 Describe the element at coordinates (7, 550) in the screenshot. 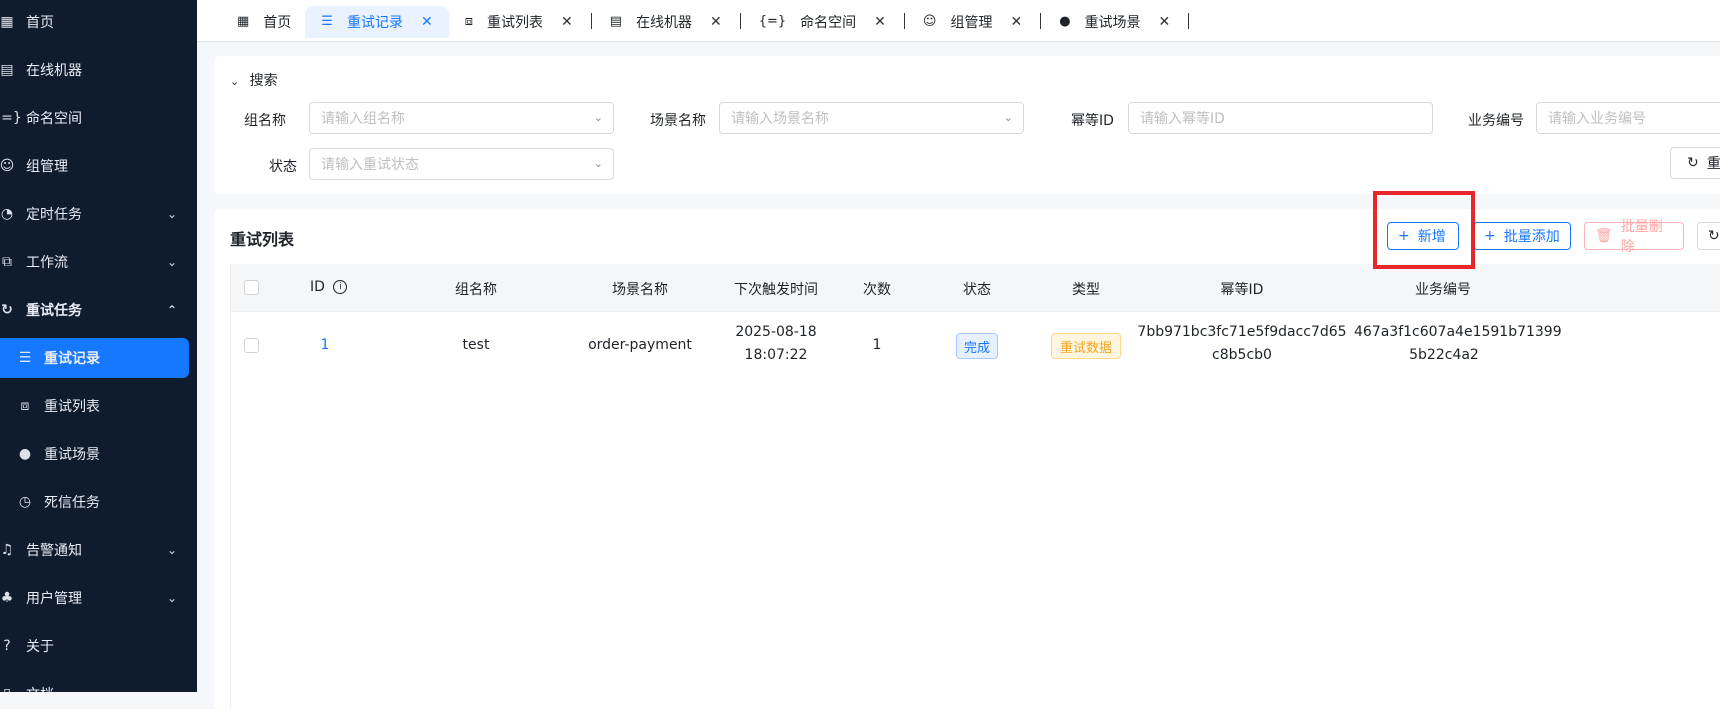

I see `bell-icon: ♫` at that location.